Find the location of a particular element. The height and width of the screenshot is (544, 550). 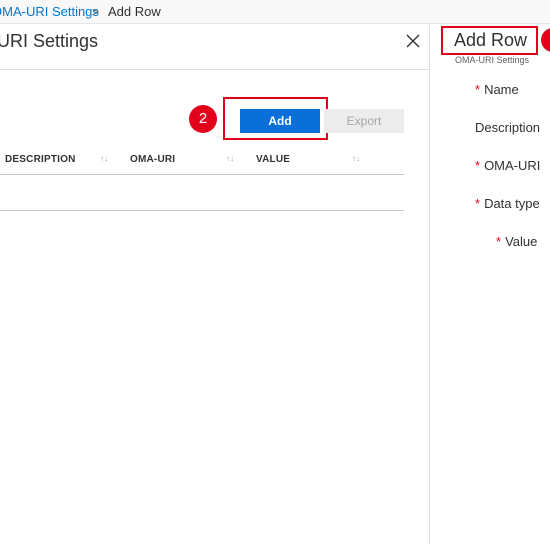

table-header: DESCRIPTION ↑↓ OMA-URI ↑↓ VALUE ↑↓ is located at coordinates (202, 160).